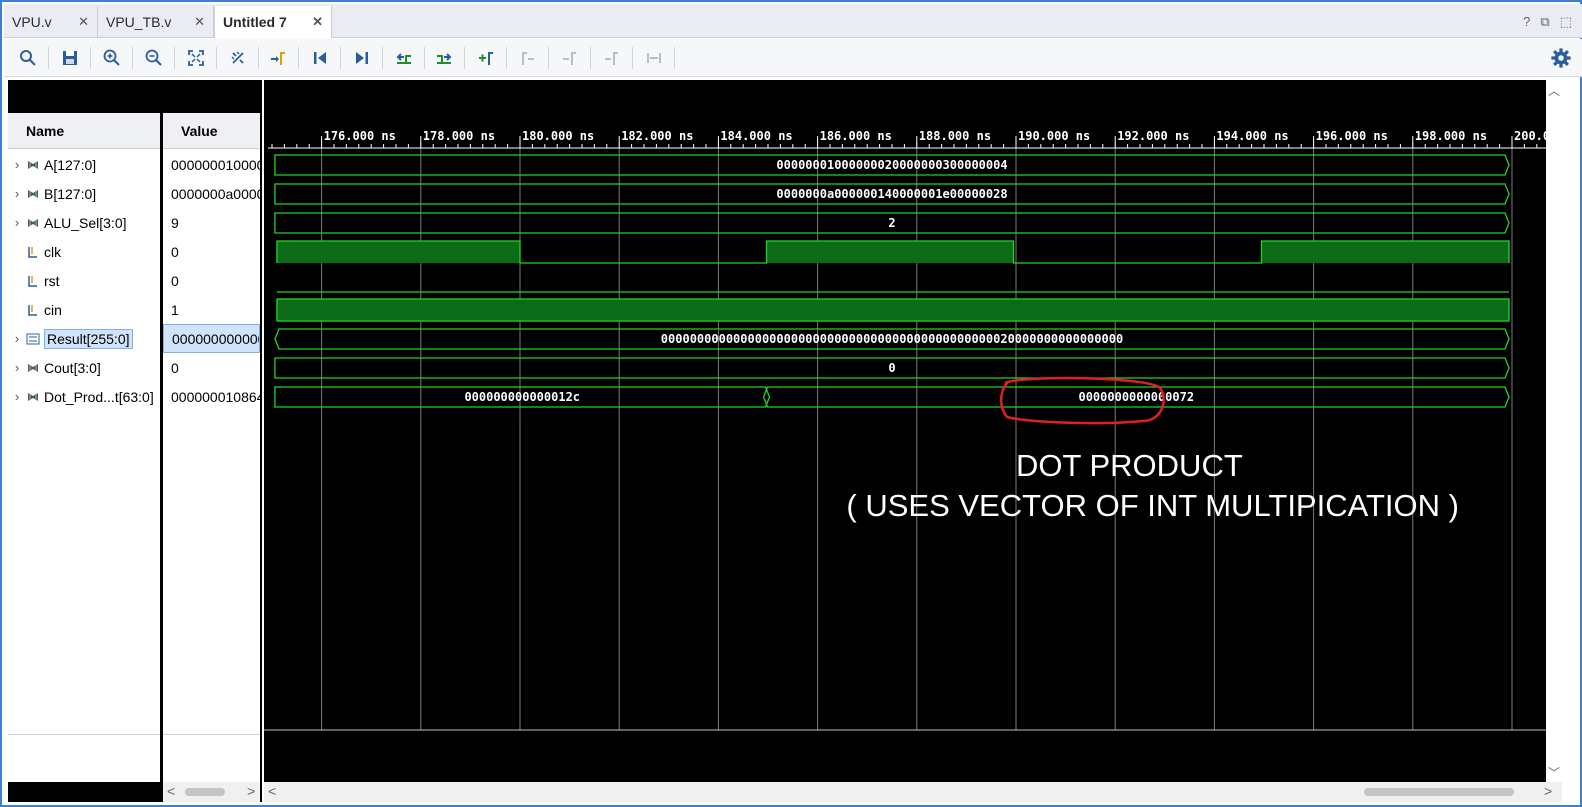 The image size is (1582, 807). I want to click on restore-icon: ⧉, so click(1544, 22).